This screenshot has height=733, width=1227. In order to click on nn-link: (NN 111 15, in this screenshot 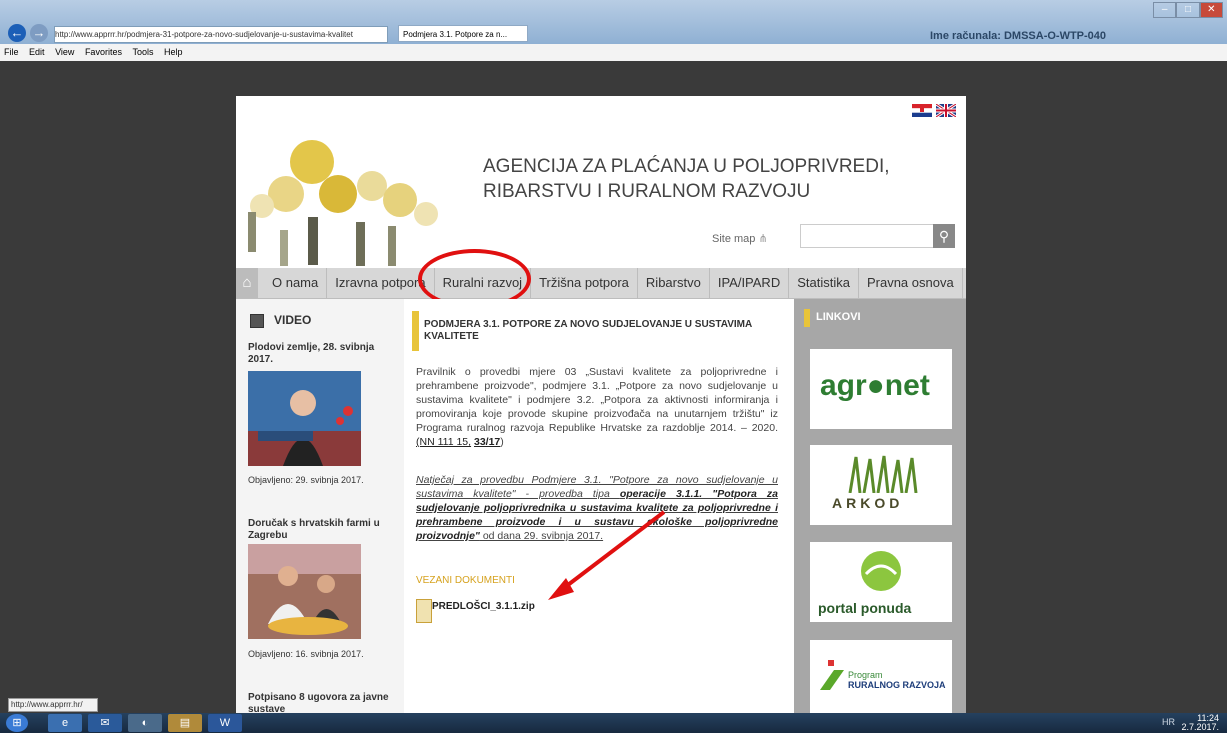, I will do `click(443, 442)`.